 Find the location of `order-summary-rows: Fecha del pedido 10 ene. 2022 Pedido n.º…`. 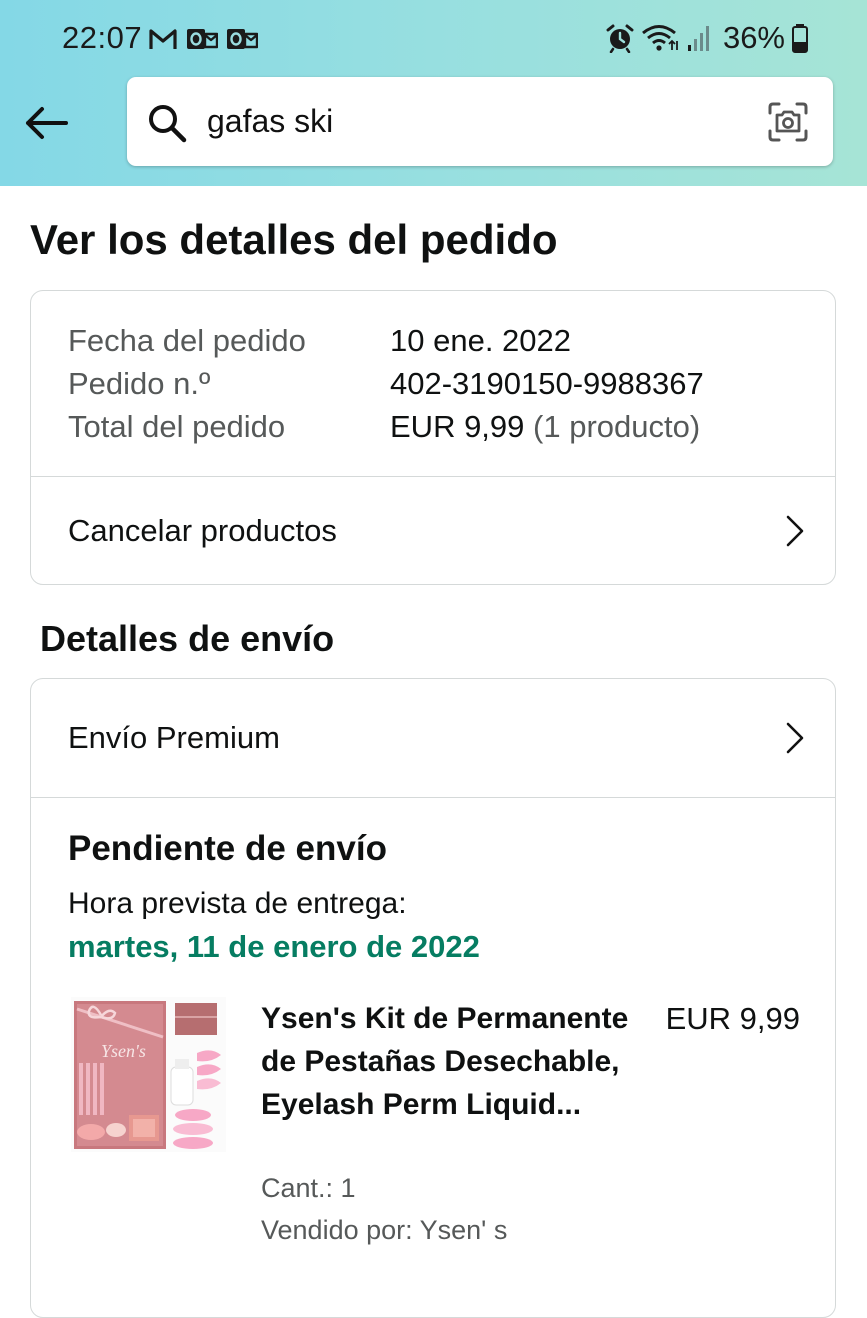

order-summary-rows: Fecha del pedido 10 ene. 2022 Pedido n.º… is located at coordinates (386, 383).